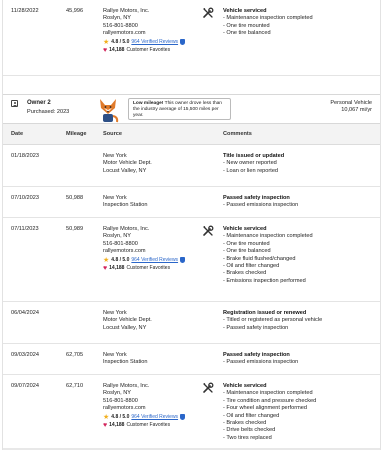  What do you see at coordinates (237, 134) in the screenshot?
I see `column-comments: Comments` at bounding box center [237, 134].